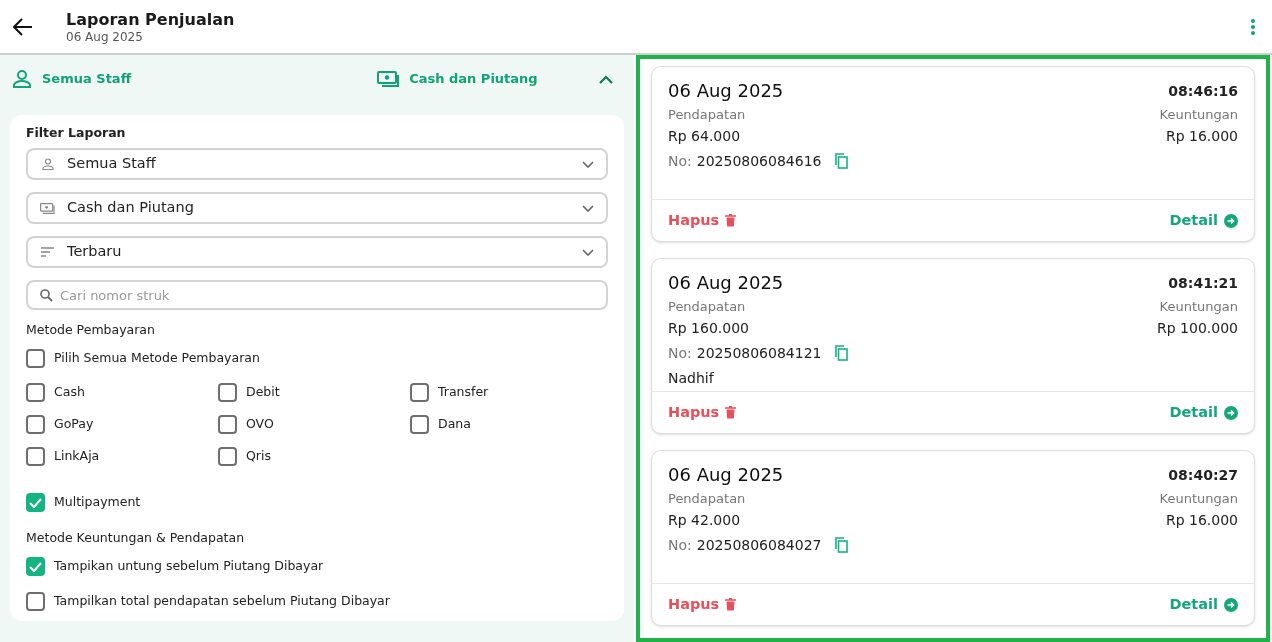 Image resolution: width=1272 pixels, height=642 pixels. What do you see at coordinates (463, 392) in the screenshot?
I see `checkbox-label: Transfer` at bounding box center [463, 392].